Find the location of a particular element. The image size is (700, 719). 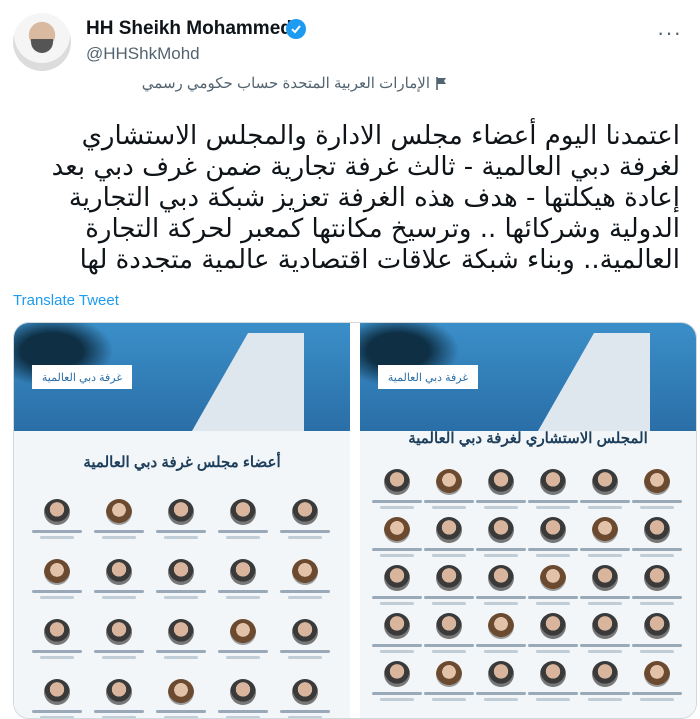

author-handle: @HHShkMohd is located at coordinates (143, 54).